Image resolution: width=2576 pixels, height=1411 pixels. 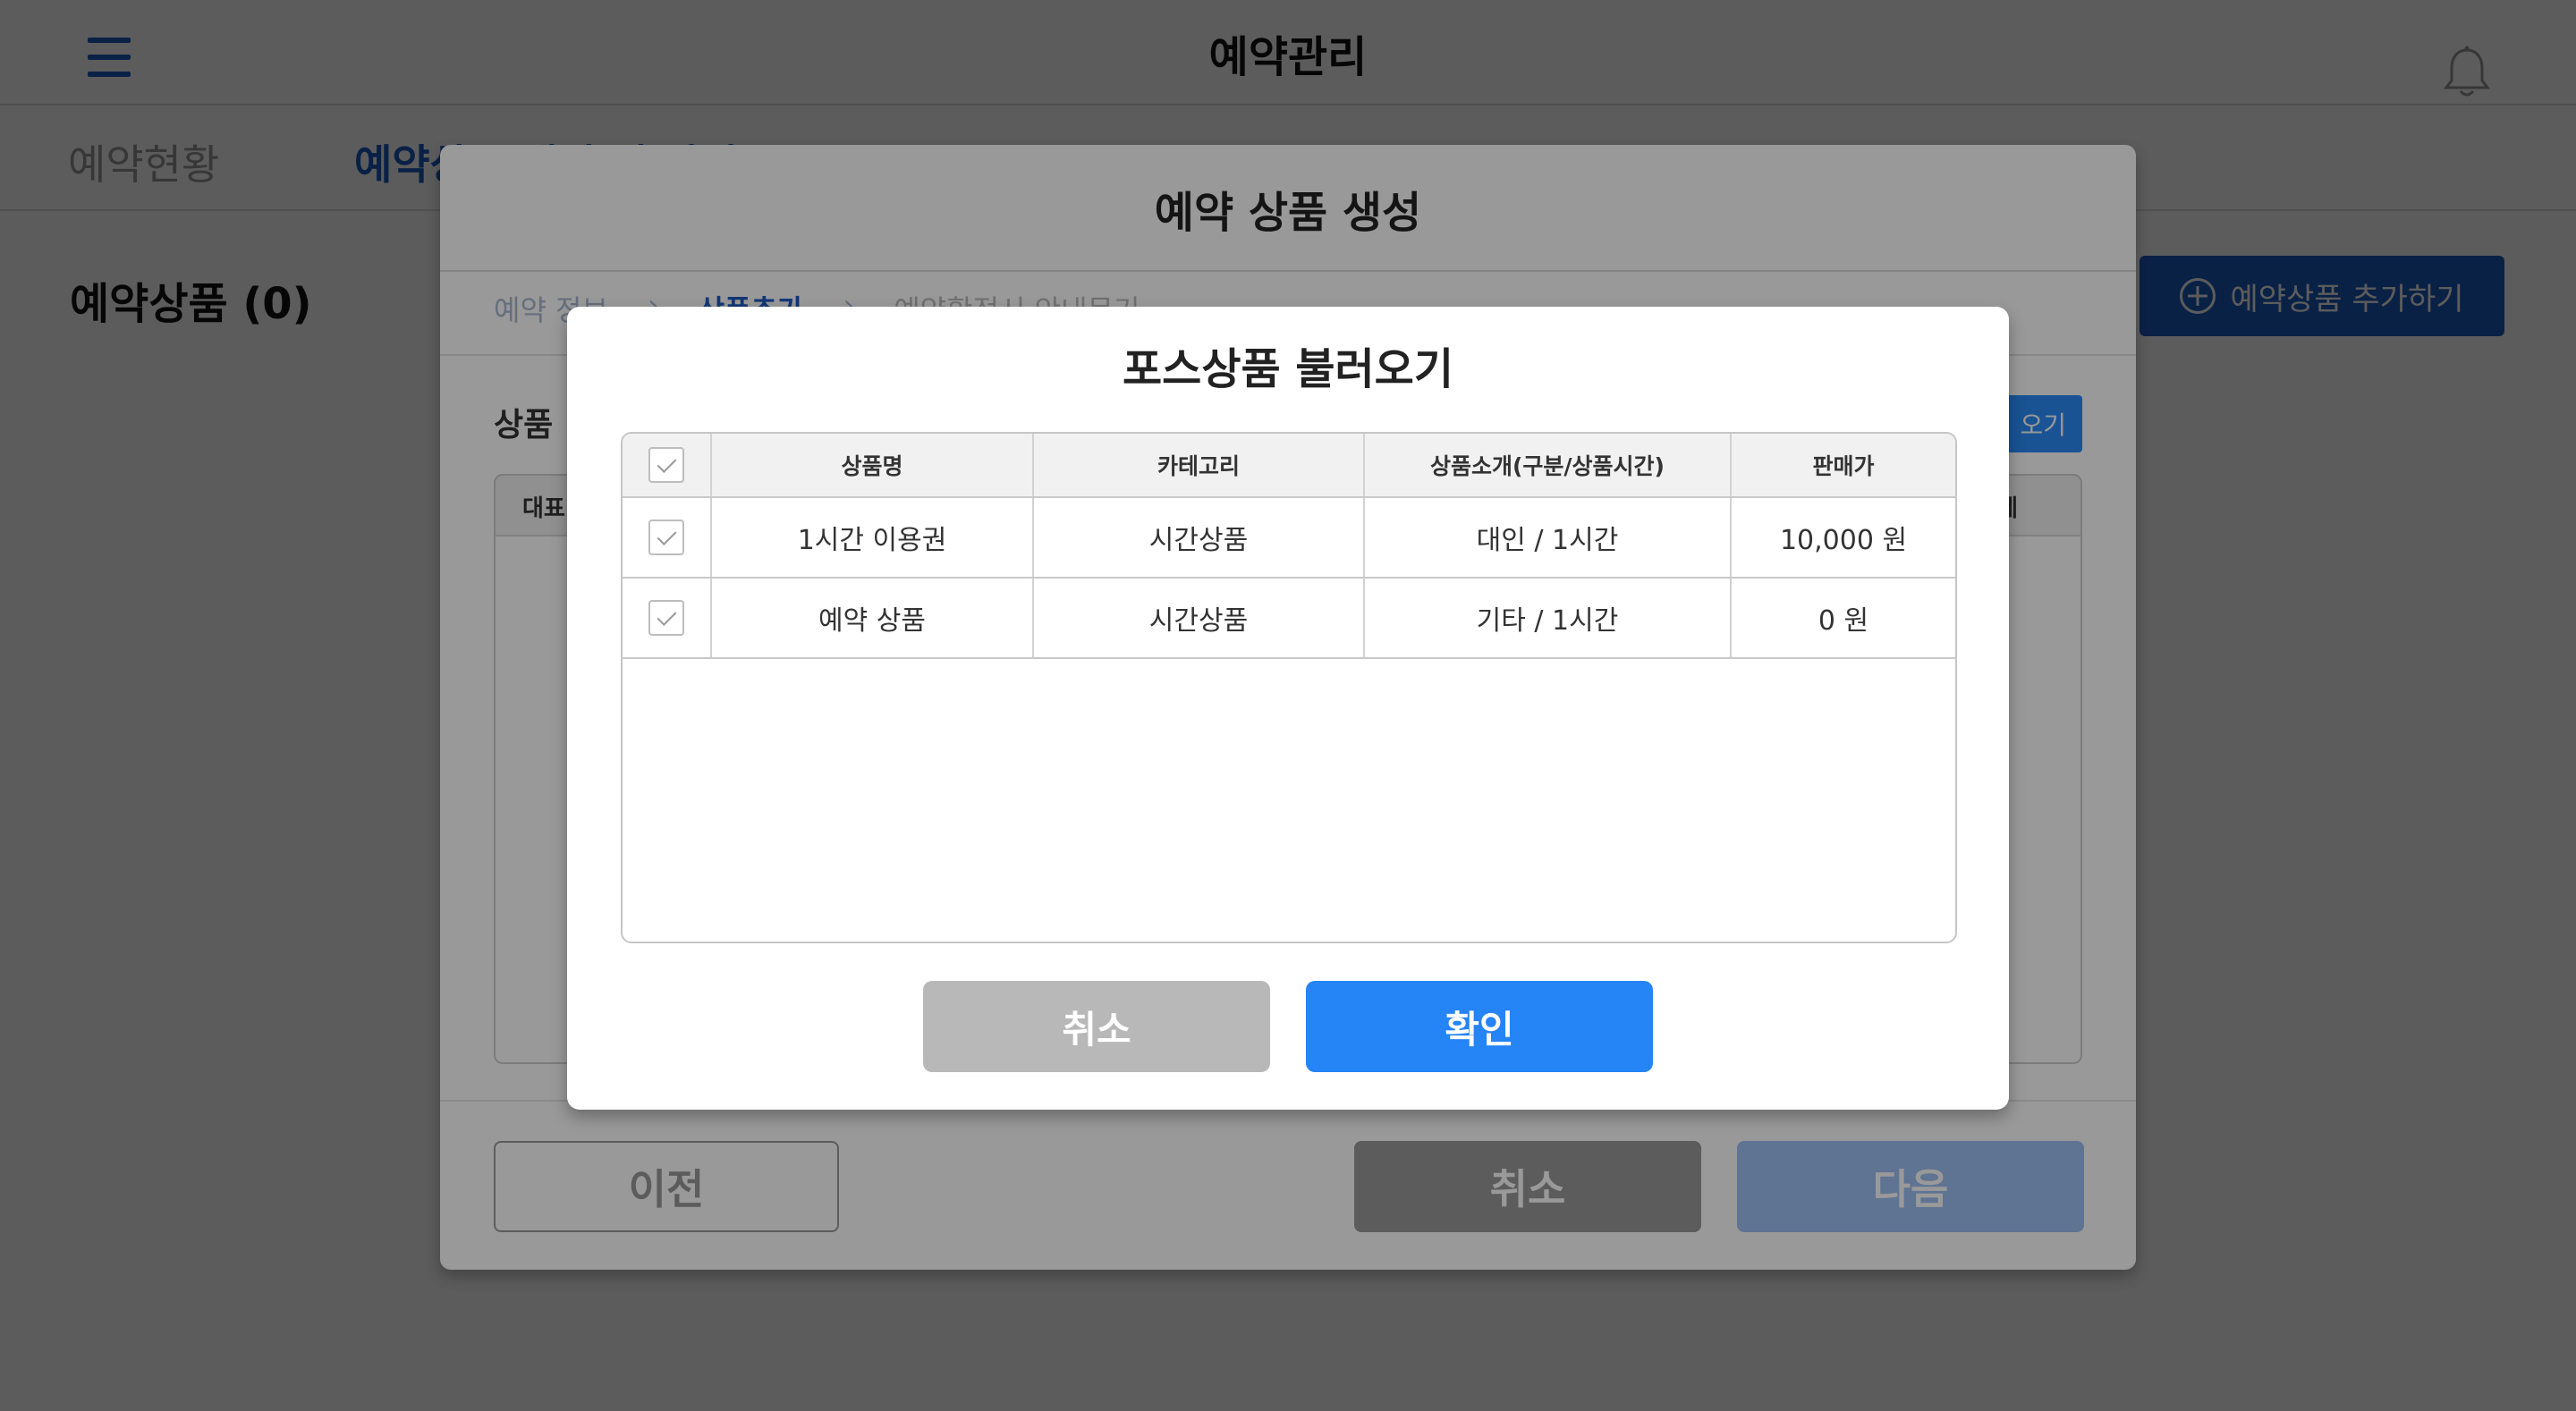 I want to click on table-header: 상품명 카테고리 상품소개(구분/상품시간) 판매가, so click(x=1289, y=466).